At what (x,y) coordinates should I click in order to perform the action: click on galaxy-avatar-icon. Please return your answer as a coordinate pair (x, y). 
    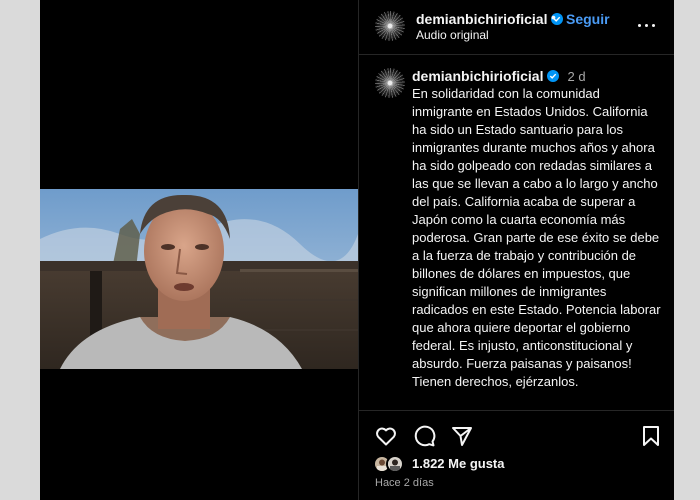
    Looking at the image, I should click on (390, 26).